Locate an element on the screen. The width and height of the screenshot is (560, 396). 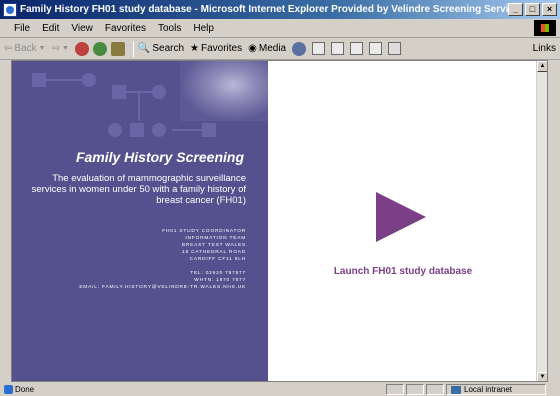
status-text: Done is located at coordinates (25, 389).